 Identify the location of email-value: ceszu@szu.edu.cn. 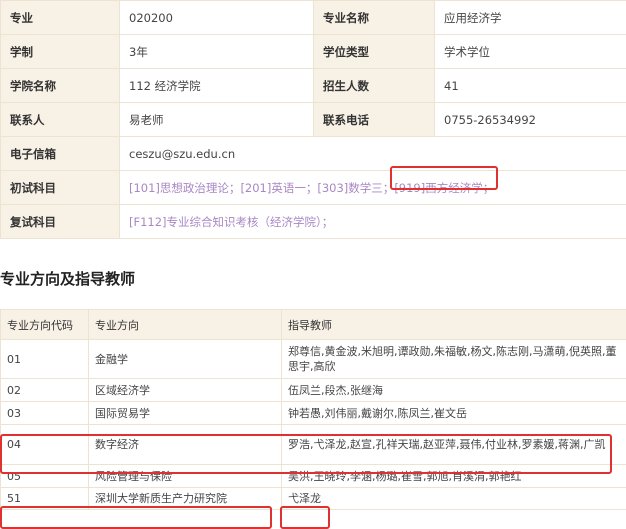
(372, 153).